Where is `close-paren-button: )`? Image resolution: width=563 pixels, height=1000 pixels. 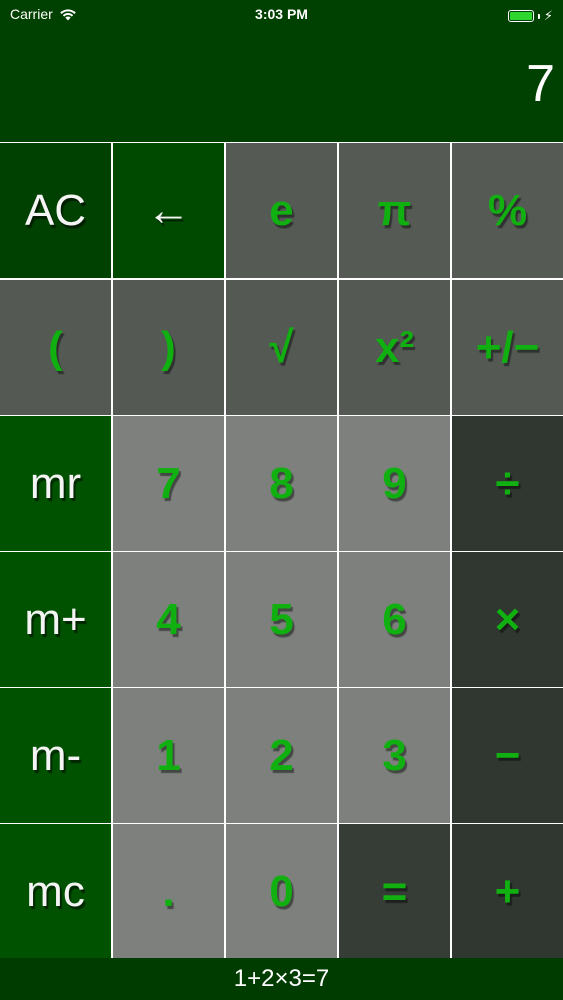 close-paren-button: ) is located at coordinates (168, 347).